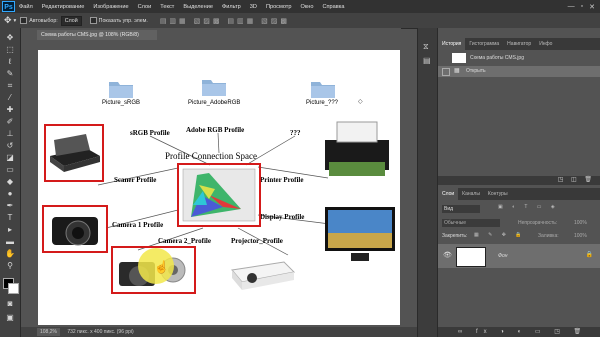  What do you see at coordinates (10, 157) in the screenshot?
I see `eraser-tool-icon: ◪` at bounding box center [10, 157].